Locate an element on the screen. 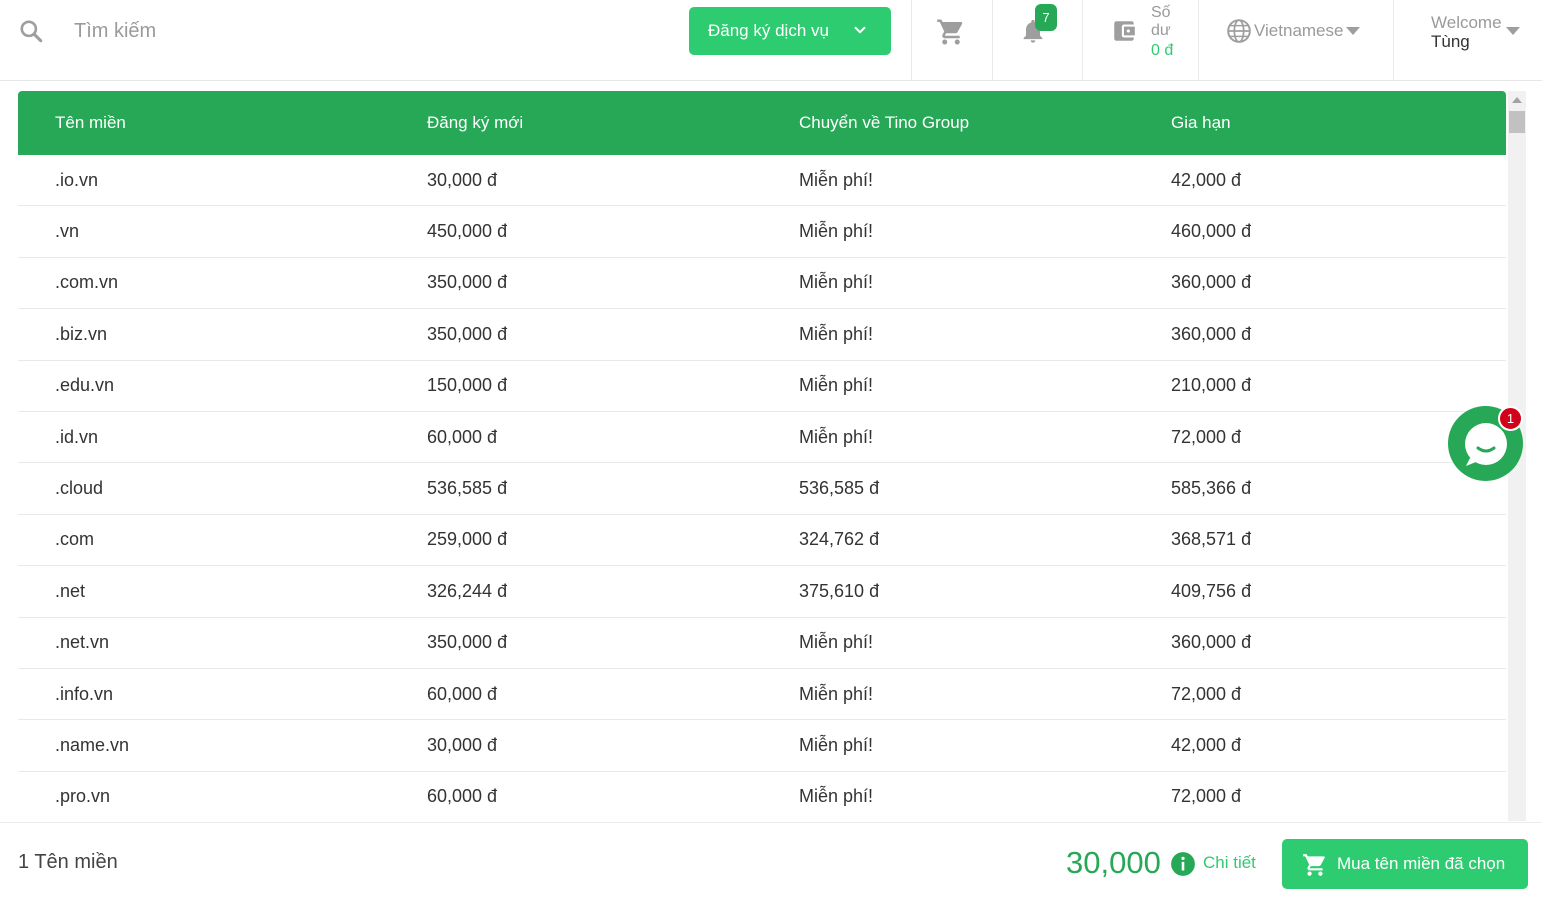  domain-cell: .id.vn is located at coordinates (77, 436).